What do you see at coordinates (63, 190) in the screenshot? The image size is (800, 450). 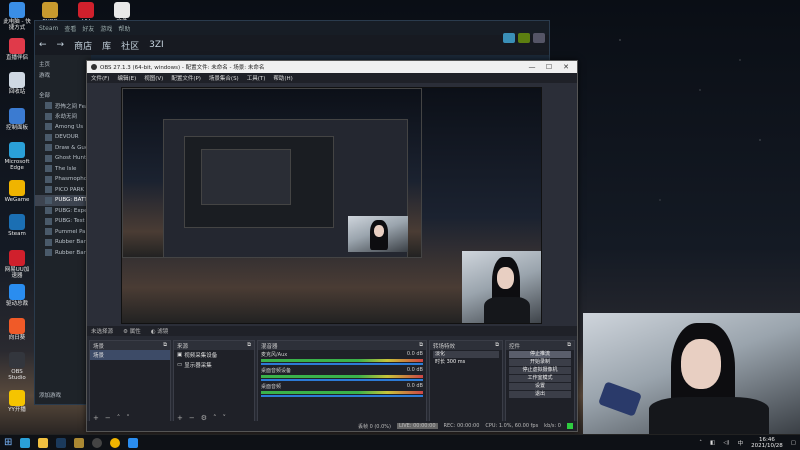 I see `steam-game-item: PICO PARK` at bounding box center [63, 190].